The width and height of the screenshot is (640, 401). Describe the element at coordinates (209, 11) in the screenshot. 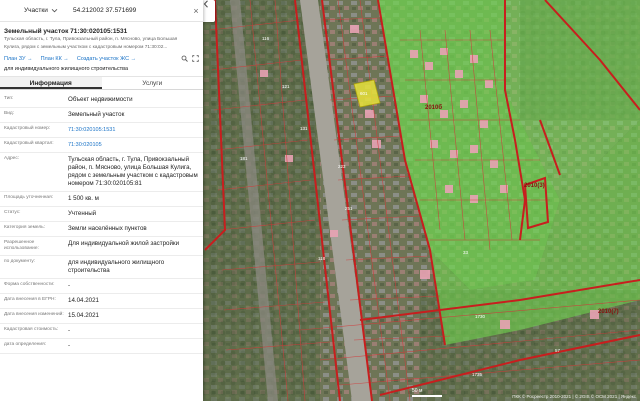

I see `panel-collapse-button` at that location.